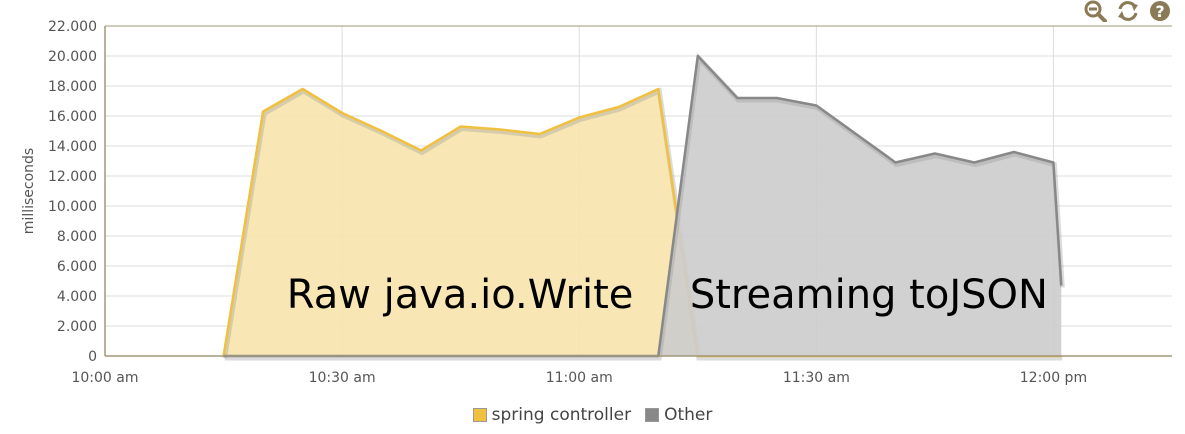  I want to click on chart-toolbar: ?, so click(1128, 11).